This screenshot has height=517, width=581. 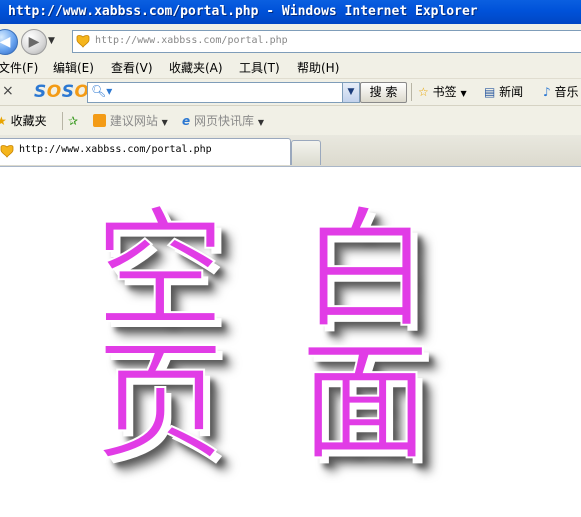 What do you see at coordinates (351, 92) in the screenshot?
I see `soso-search-dropdown: ▼` at bounding box center [351, 92].